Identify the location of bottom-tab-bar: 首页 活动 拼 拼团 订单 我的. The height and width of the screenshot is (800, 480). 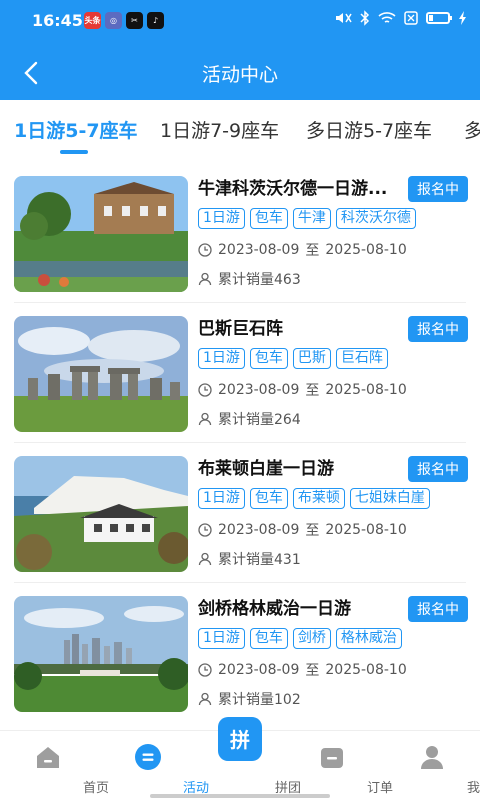
(240, 758).